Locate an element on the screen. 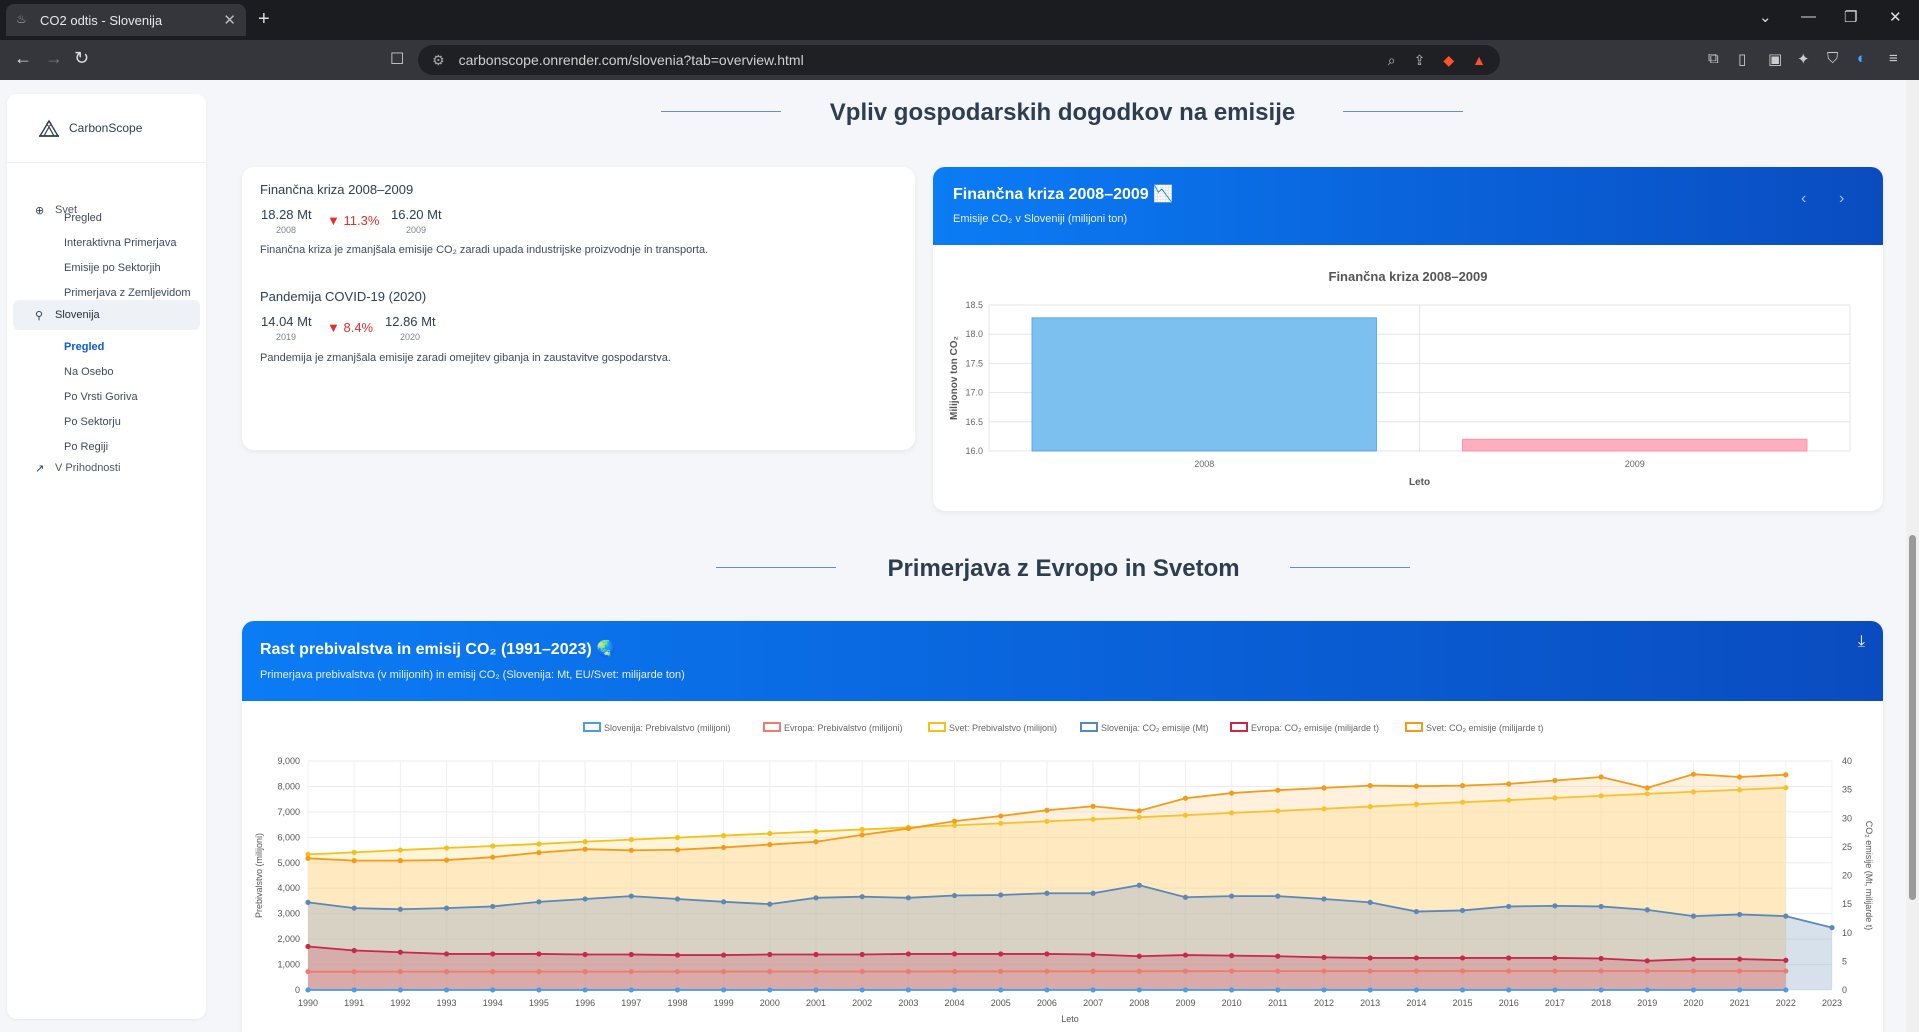 The width and height of the screenshot is (1919, 1032). x-tick-label: 2007 is located at coordinates (1093, 1003).